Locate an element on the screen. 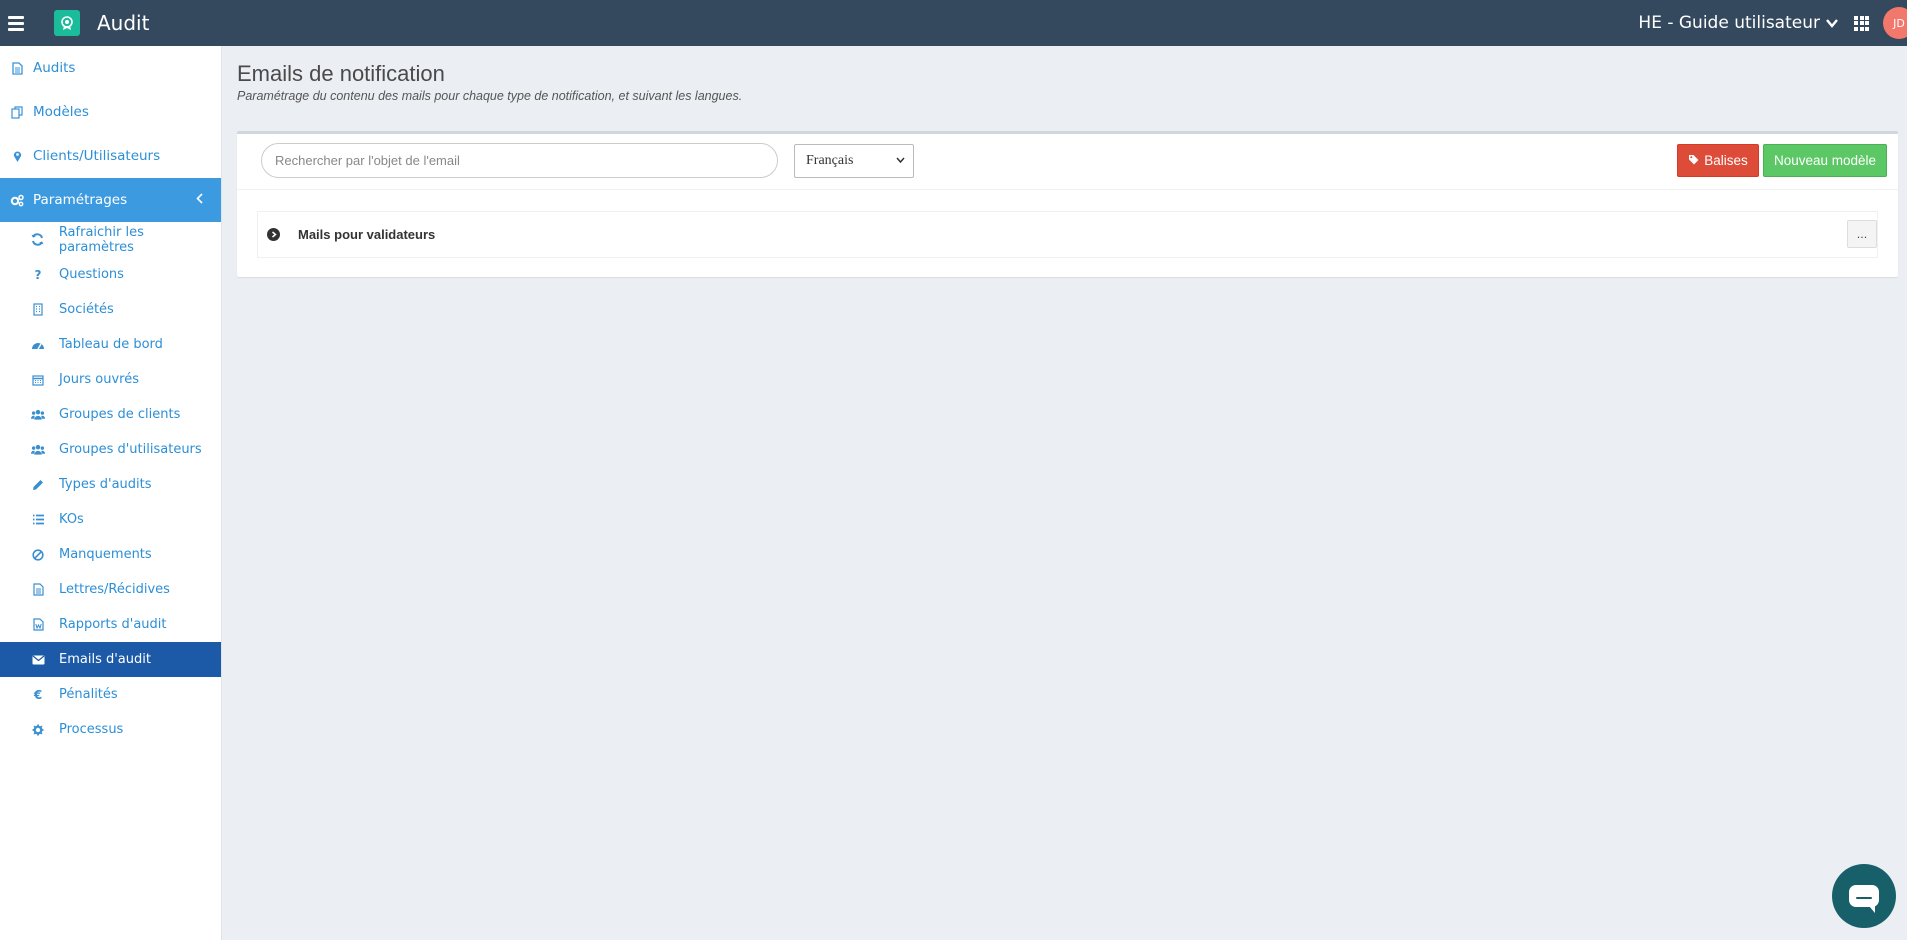 This screenshot has width=1907, height=940. apps-grid-icon is located at coordinates (1861, 23).